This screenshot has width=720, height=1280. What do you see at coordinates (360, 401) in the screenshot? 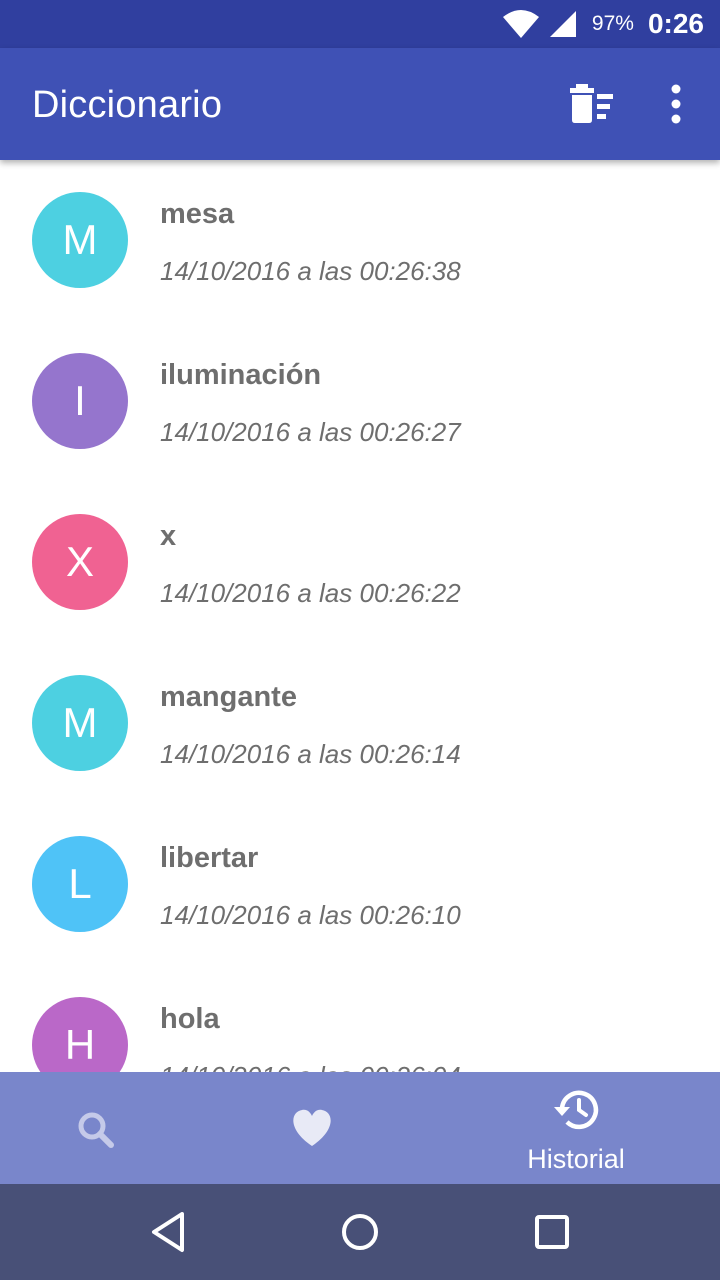
I see `list-item: I iluminación 14/10/2016 a las 00:26:27` at bounding box center [360, 401].